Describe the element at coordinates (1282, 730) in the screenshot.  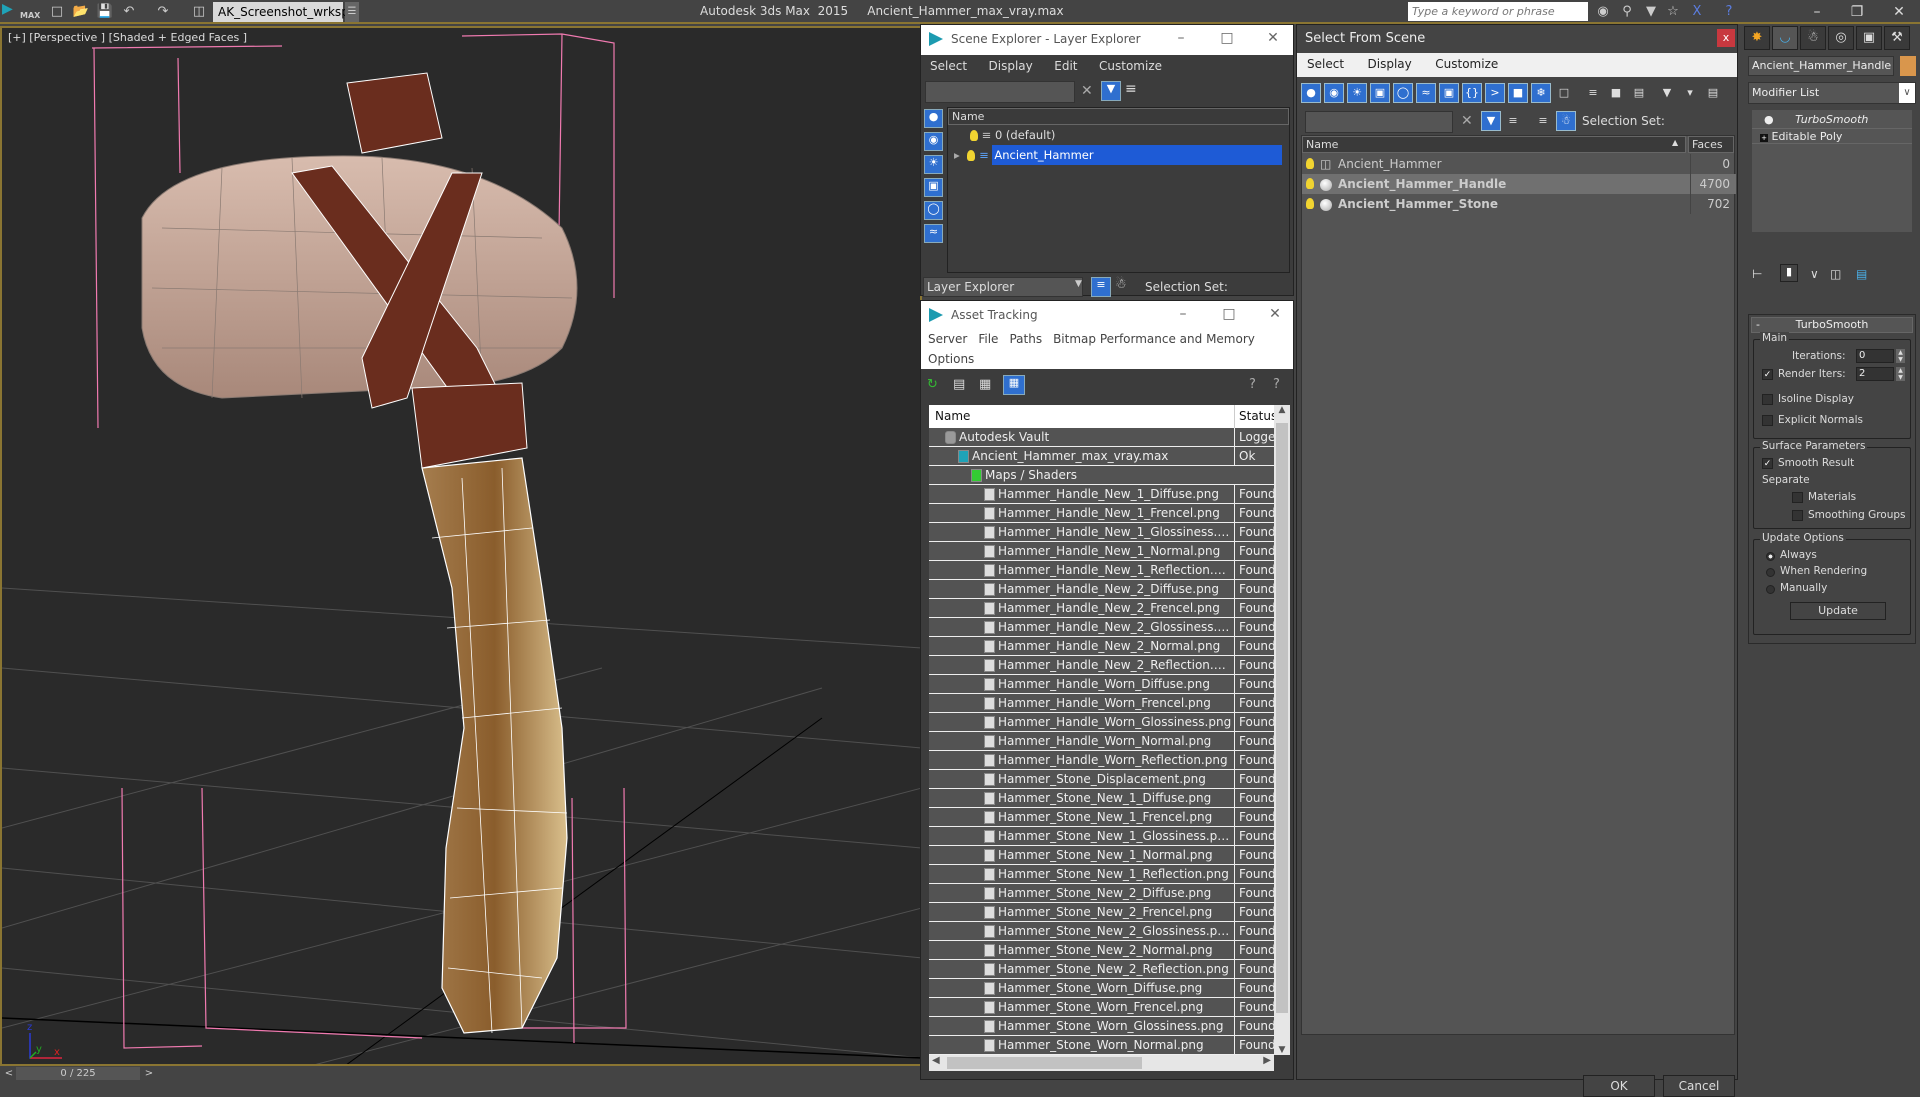
I see `vertical-scrollbar: ▲ ▼` at that location.